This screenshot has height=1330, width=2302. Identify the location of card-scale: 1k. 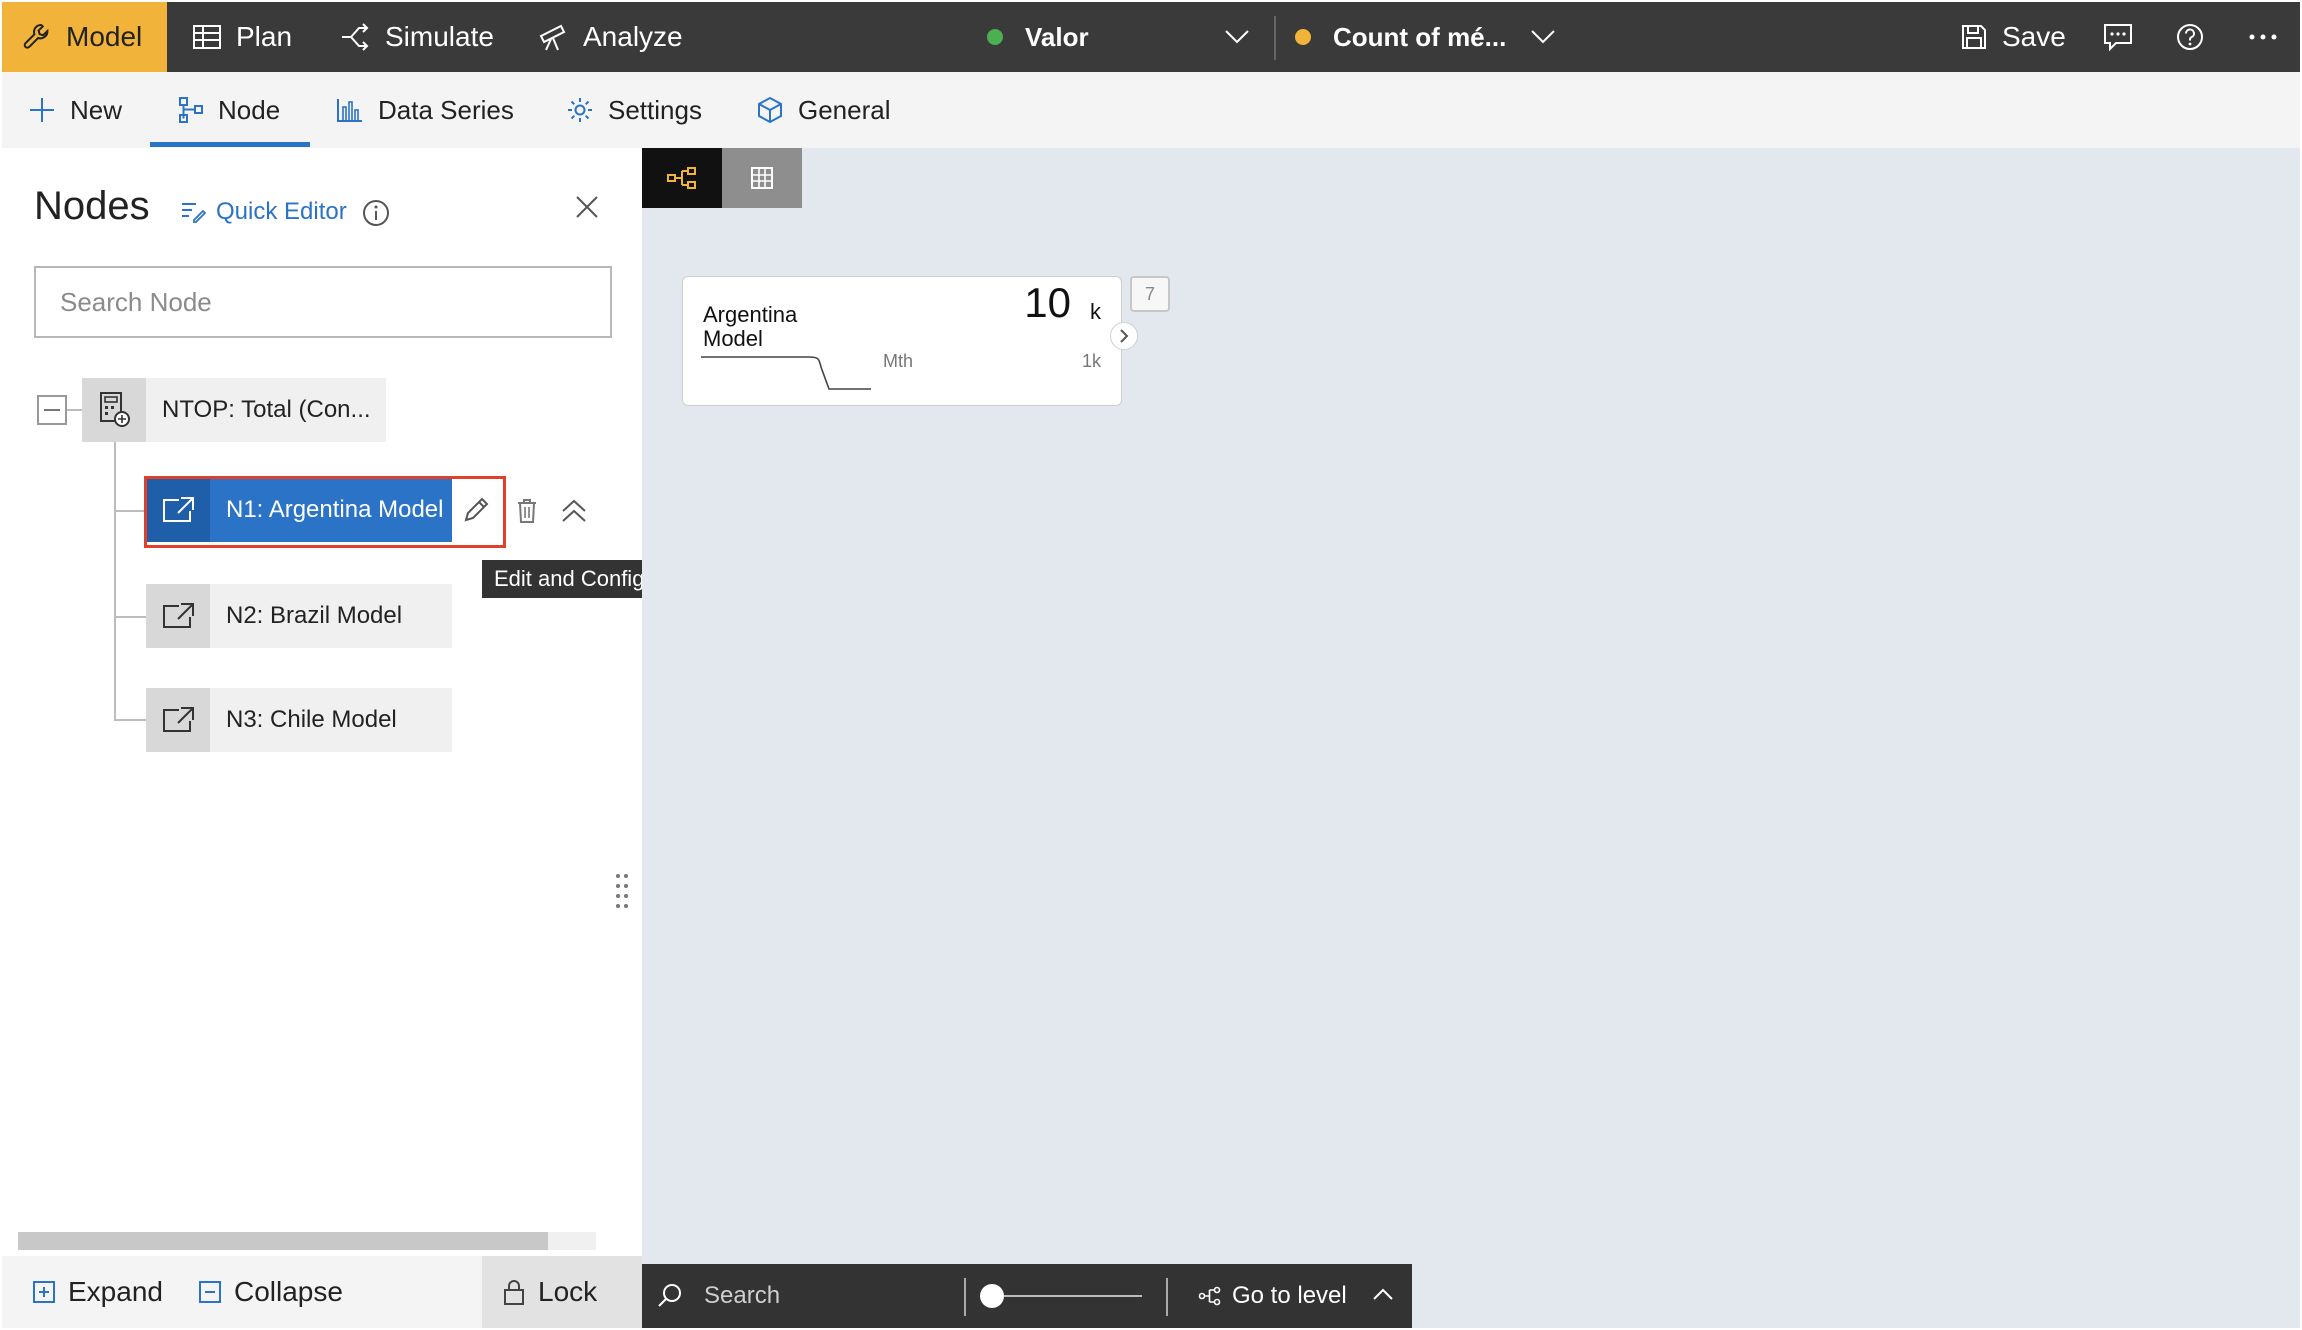
(1091, 361).